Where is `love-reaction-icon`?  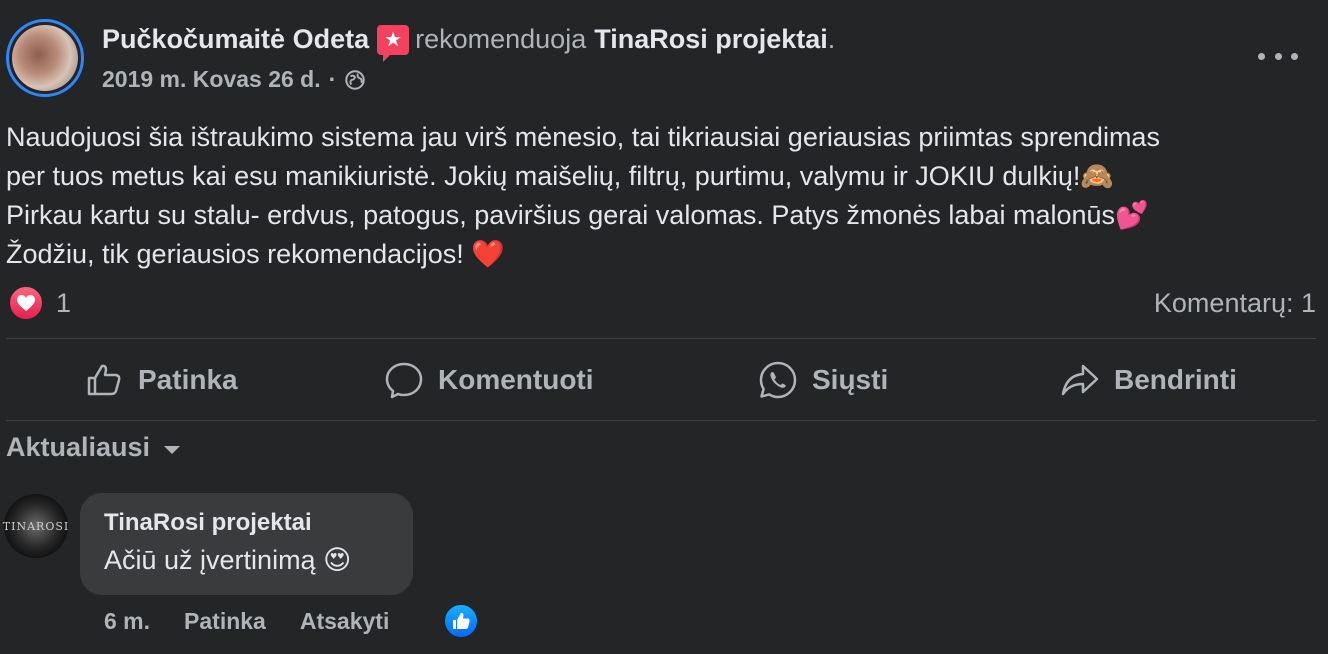 love-reaction-icon is located at coordinates (26, 303).